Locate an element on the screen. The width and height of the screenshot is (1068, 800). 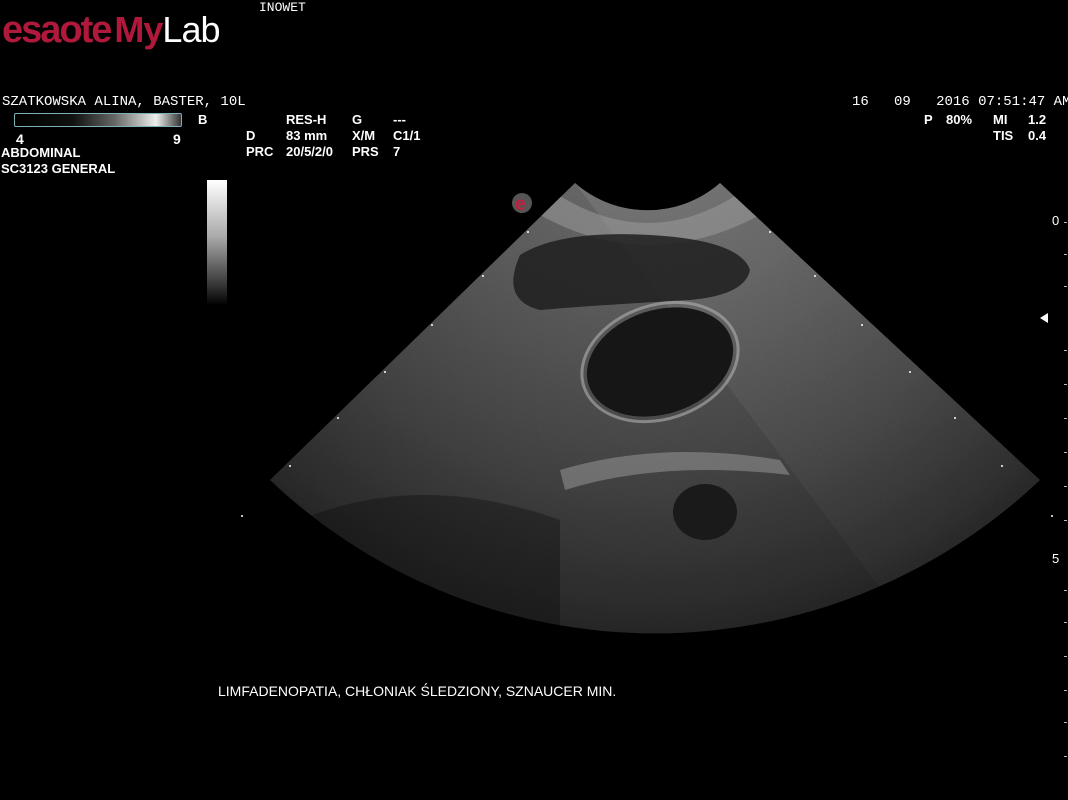
svg-text: e is located at coordinates (520, 204).